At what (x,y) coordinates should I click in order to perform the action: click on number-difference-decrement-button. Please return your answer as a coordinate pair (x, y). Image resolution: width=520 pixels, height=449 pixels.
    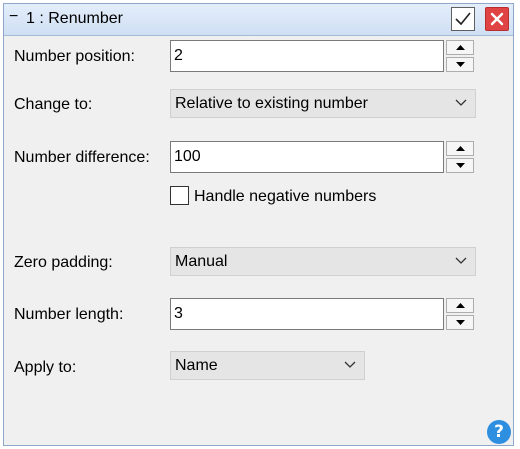
    Looking at the image, I should click on (460, 165).